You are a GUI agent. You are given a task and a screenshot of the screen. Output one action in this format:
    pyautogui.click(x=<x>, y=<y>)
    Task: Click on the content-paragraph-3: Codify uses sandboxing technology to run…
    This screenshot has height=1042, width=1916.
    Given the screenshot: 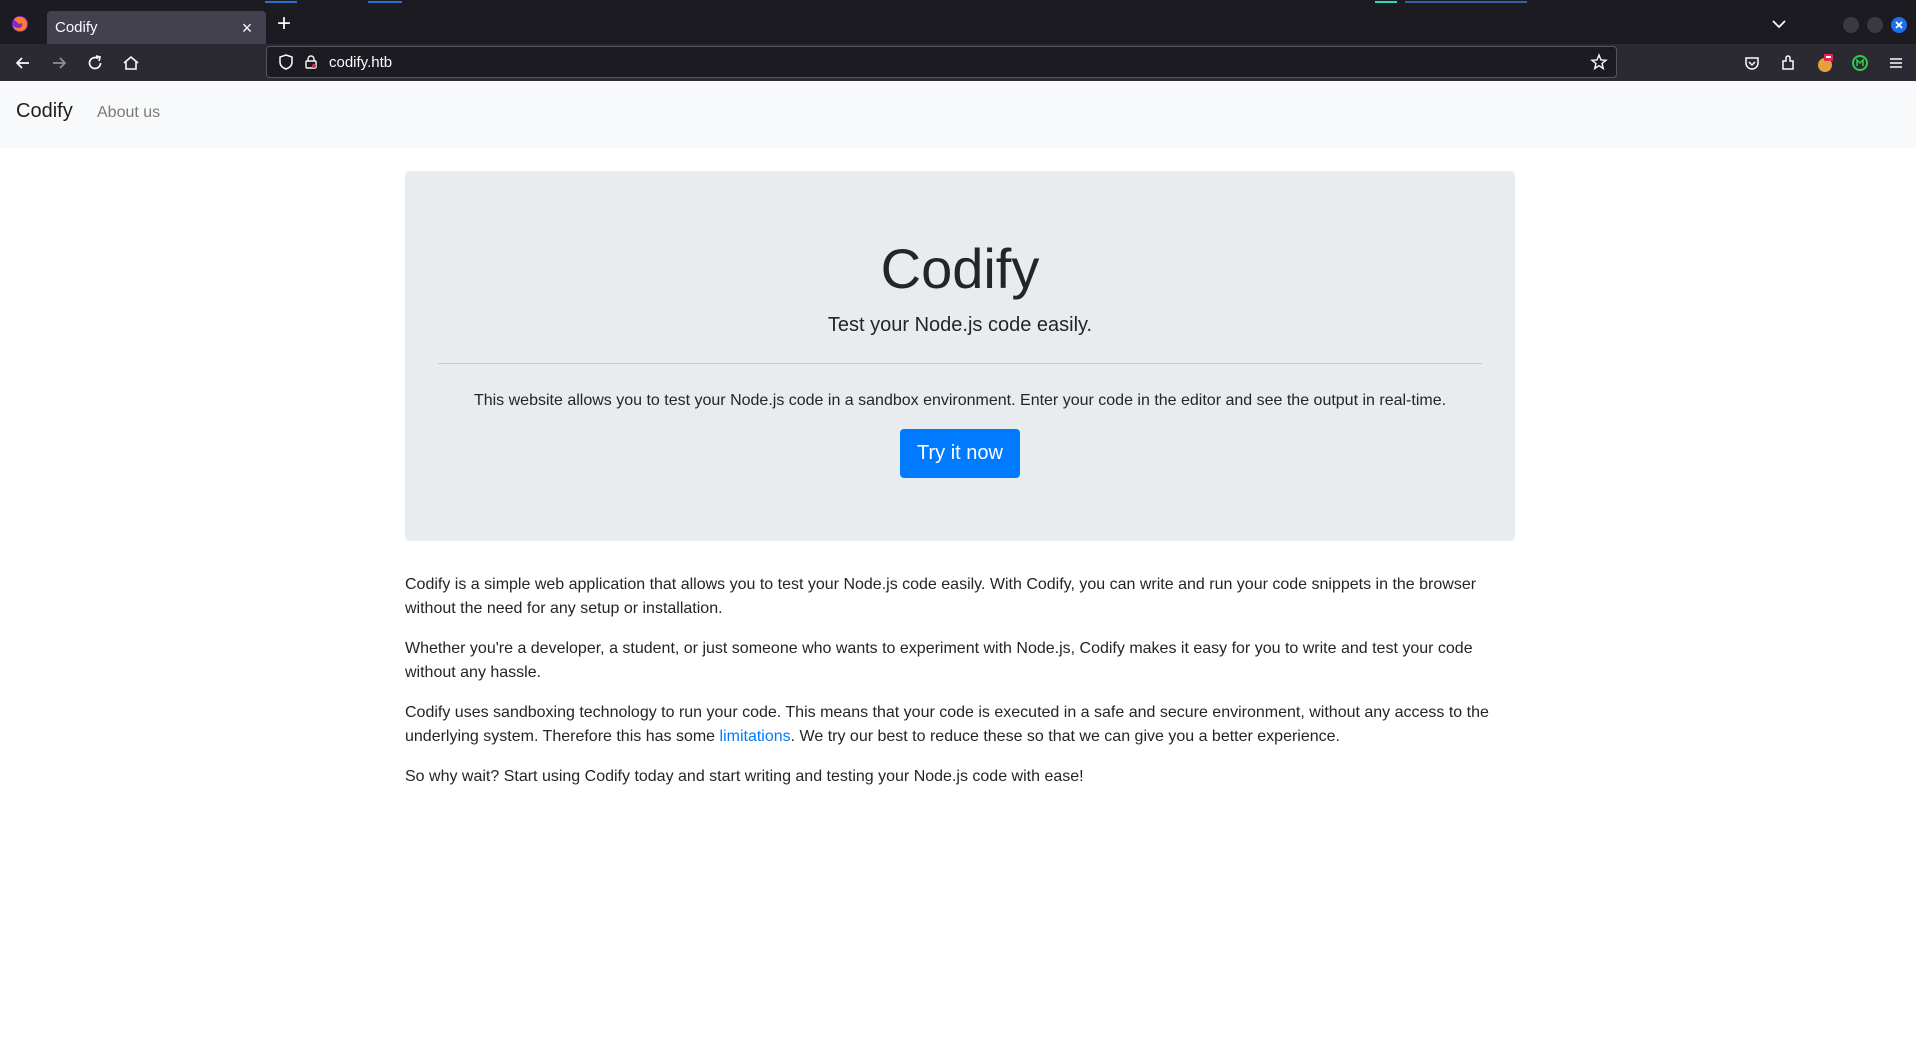 What is the action you would take?
    pyautogui.click(x=960, y=725)
    